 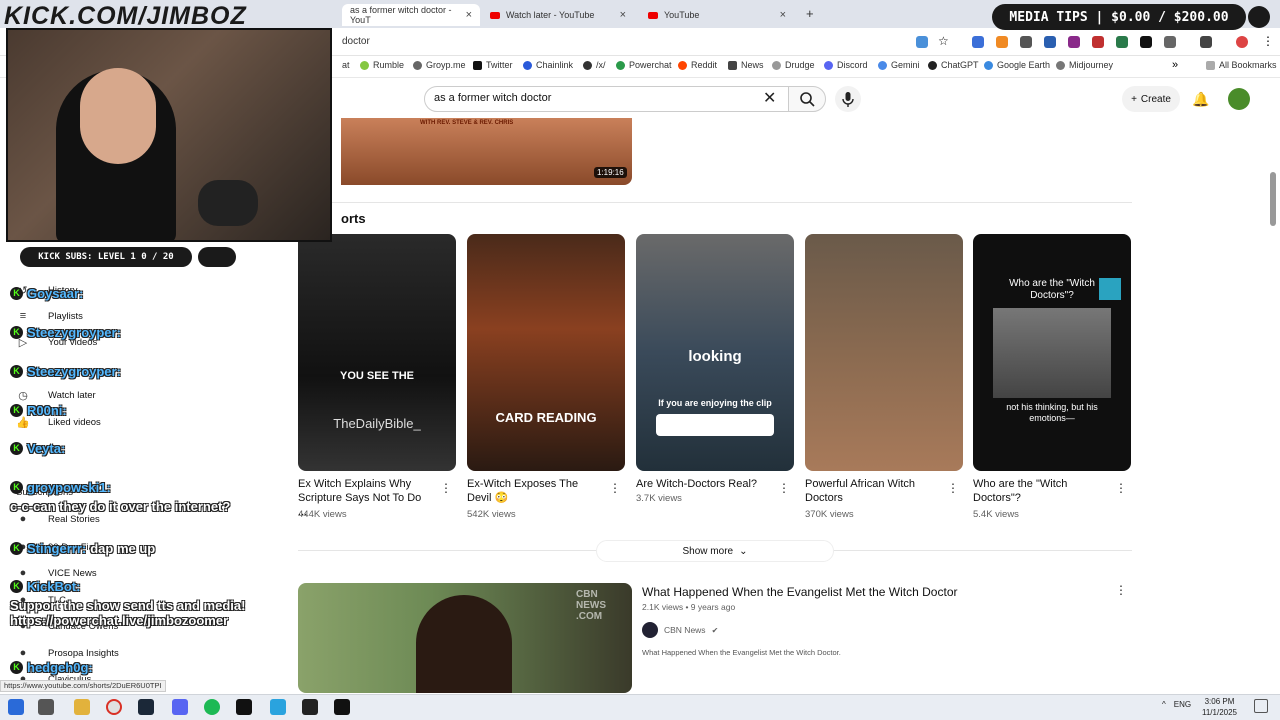 What do you see at coordinates (829, 514) in the screenshot?
I see `short-views: 370K views` at bounding box center [829, 514].